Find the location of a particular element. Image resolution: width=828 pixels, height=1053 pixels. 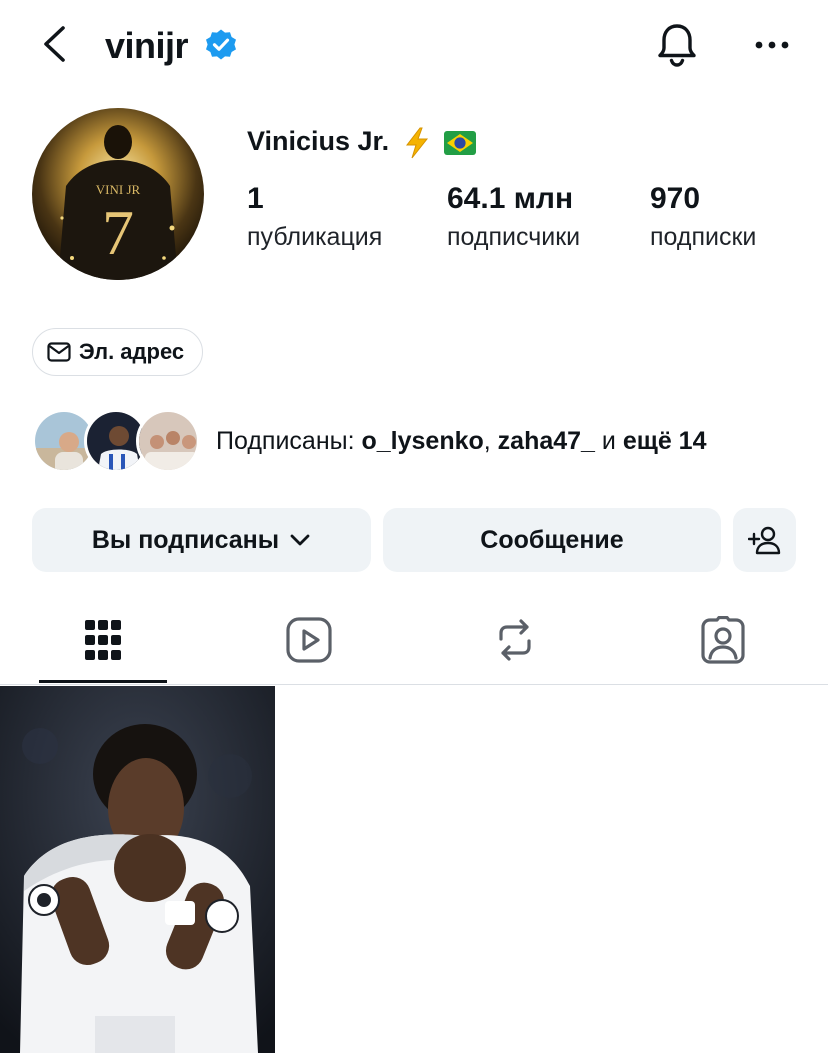

suggest-people-button is located at coordinates (764, 540).